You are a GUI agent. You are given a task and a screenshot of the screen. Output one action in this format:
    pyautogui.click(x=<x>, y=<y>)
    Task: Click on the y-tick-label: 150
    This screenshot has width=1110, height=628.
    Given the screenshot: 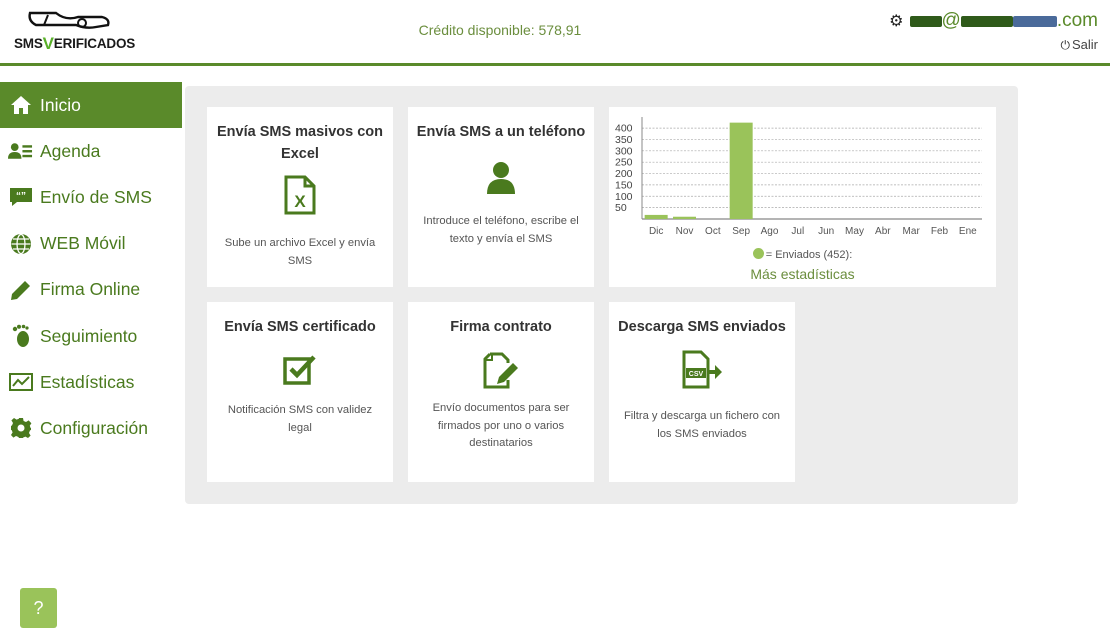 What is the action you would take?
    pyautogui.click(x=624, y=185)
    